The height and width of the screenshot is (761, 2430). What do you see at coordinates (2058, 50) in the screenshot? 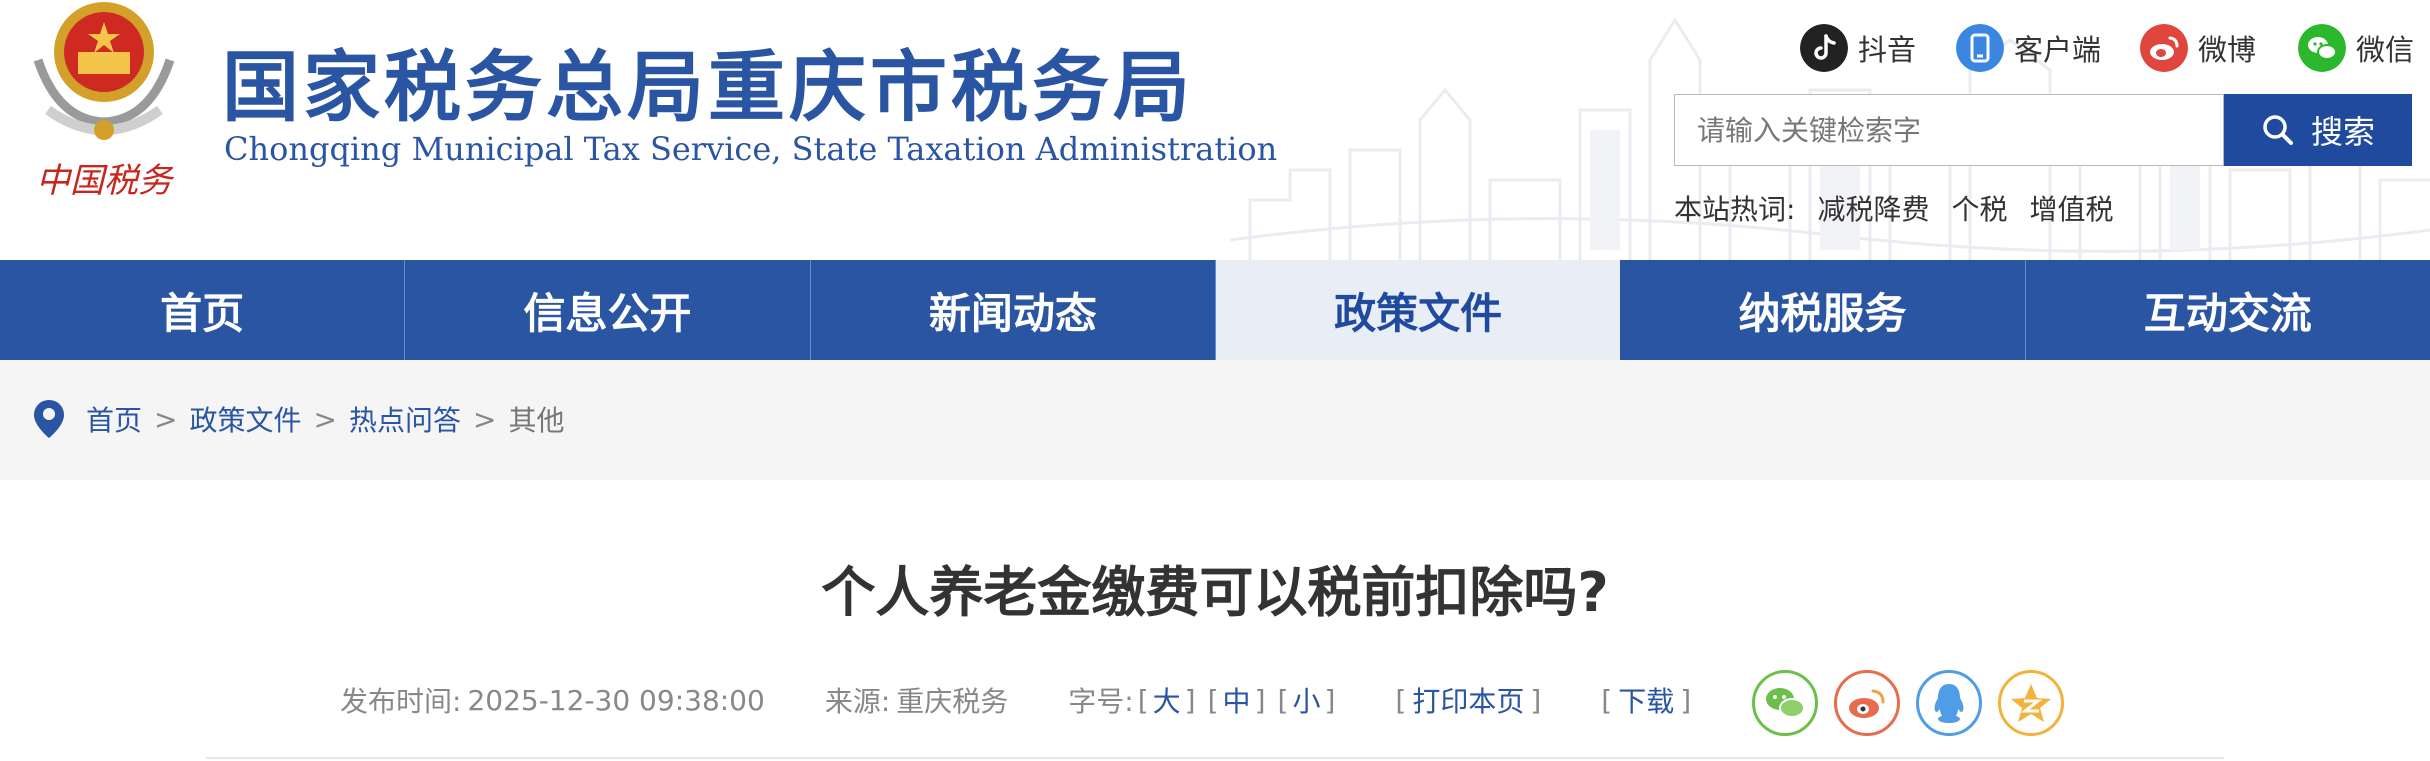
I see `social-label: 客户端` at bounding box center [2058, 50].